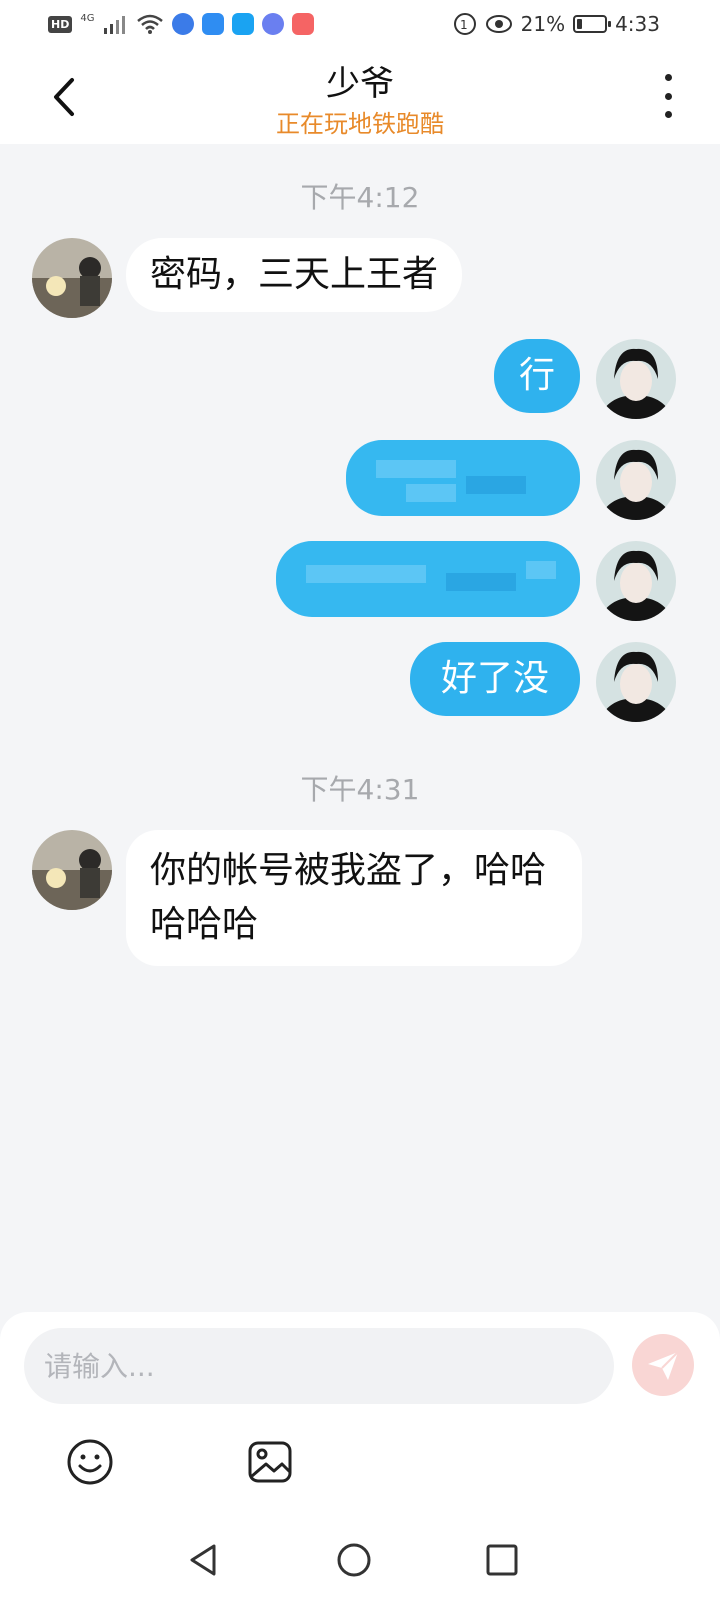 This screenshot has height=1600, width=720. I want to click on send-icon, so click(663, 1365).